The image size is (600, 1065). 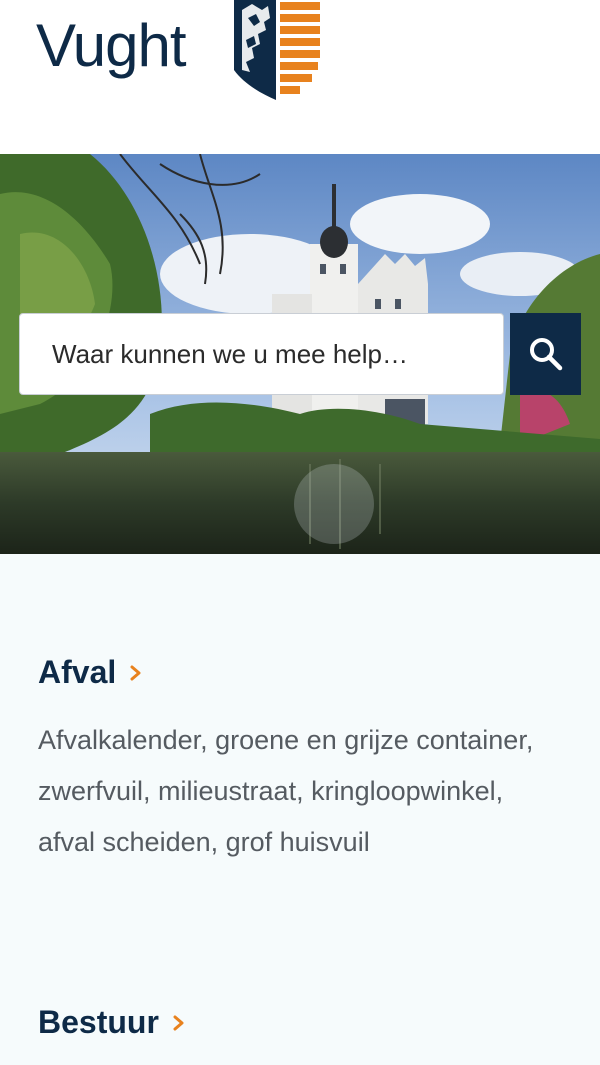 What do you see at coordinates (98, 1022) in the screenshot?
I see `category-title: Bestuur` at bounding box center [98, 1022].